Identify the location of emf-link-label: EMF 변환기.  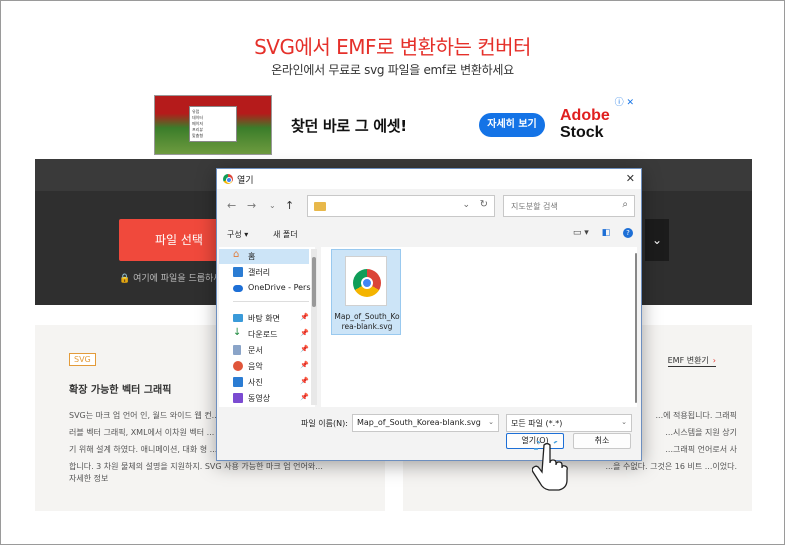
(688, 360).